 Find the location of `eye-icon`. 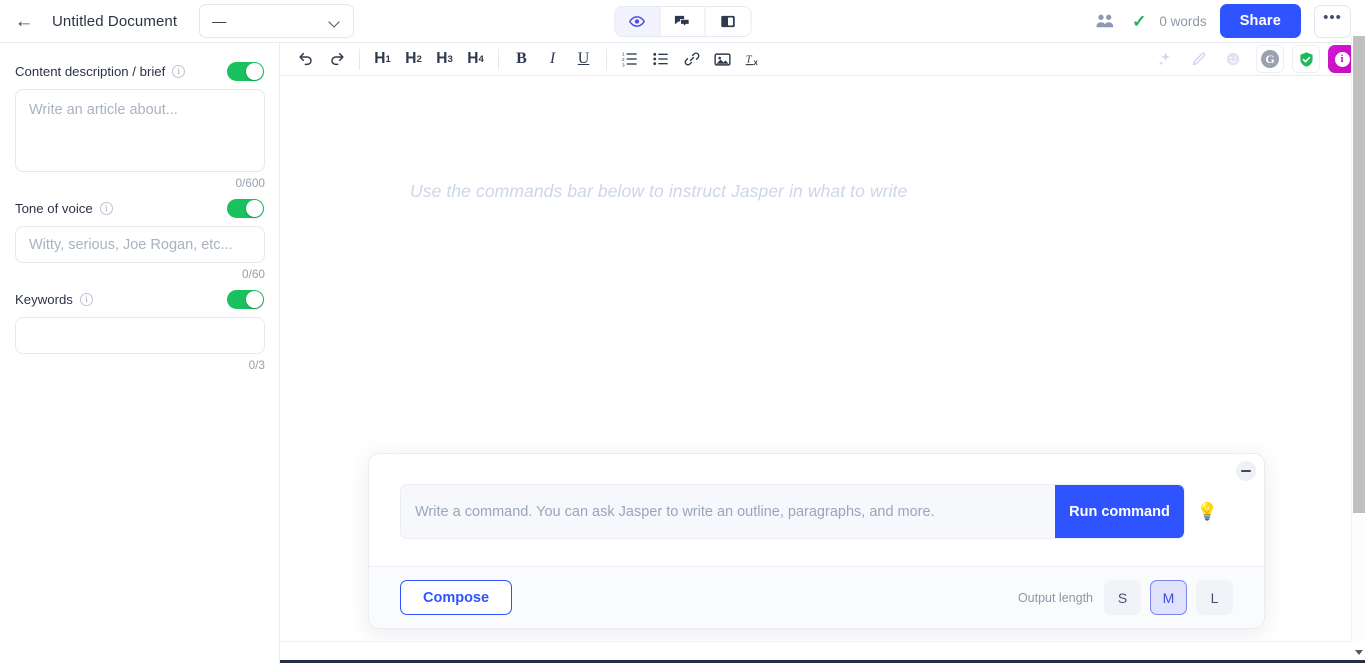

eye-icon is located at coordinates (637, 21).